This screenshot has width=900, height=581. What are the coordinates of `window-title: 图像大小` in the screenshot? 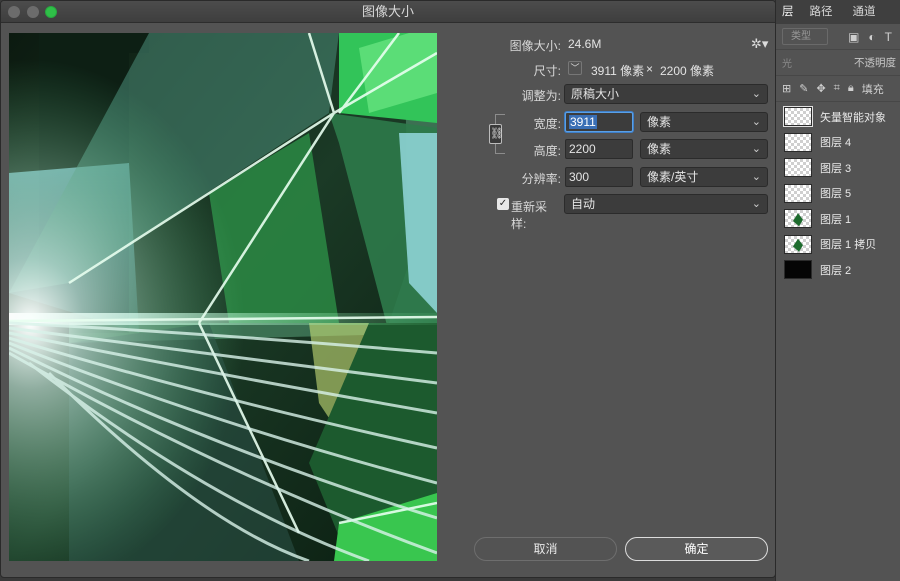 It's located at (387, 11).